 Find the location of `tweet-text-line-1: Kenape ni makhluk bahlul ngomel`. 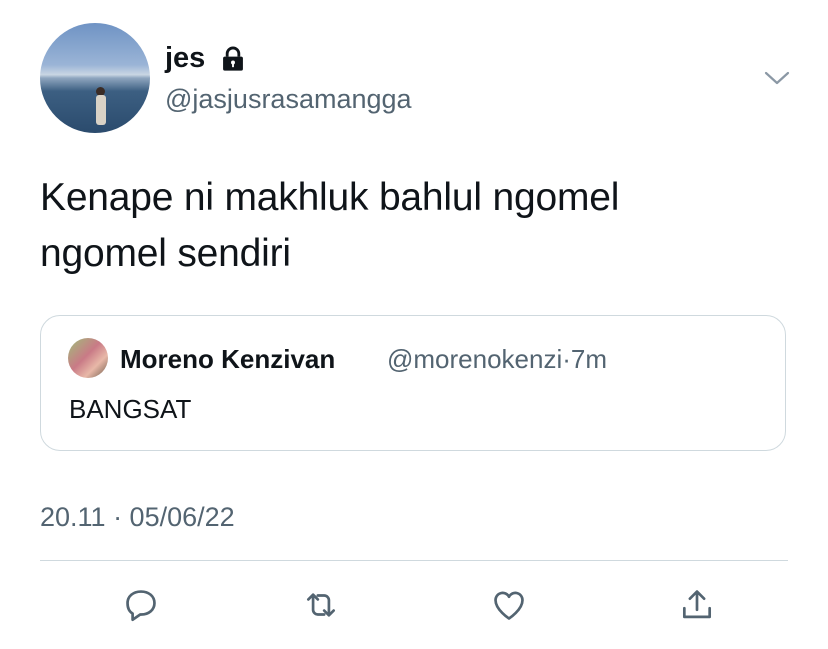

tweet-text-line-1: Kenape ni makhluk bahlul ngomel is located at coordinates (330, 197).